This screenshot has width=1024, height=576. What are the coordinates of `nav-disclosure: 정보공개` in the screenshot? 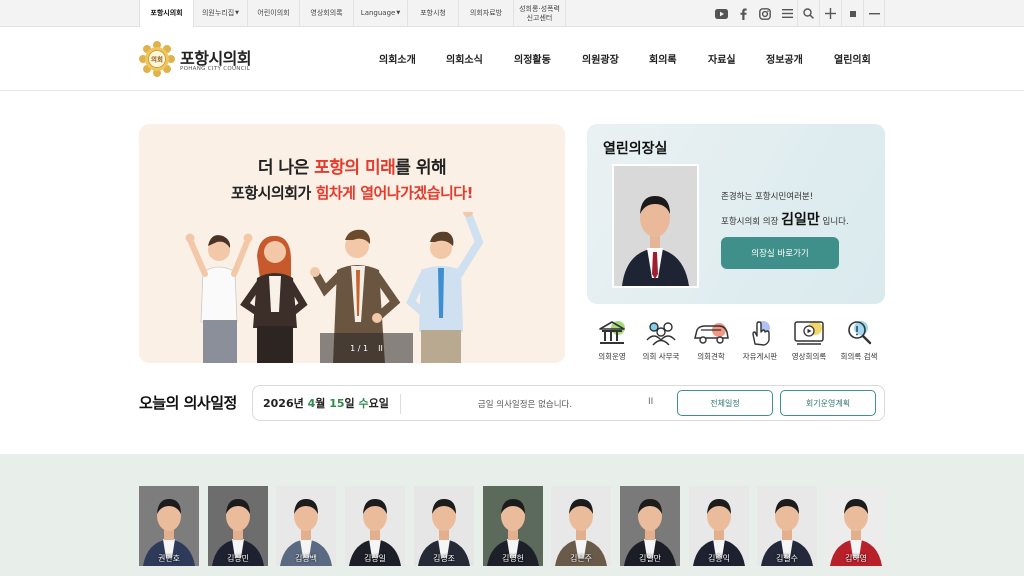 It's located at (784, 58).